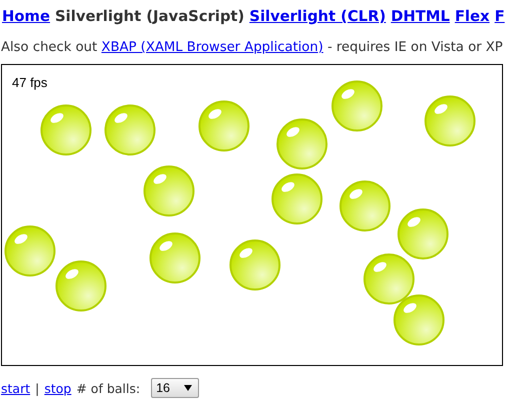 This screenshot has height=409, width=512. What do you see at coordinates (317, 19) in the screenshot?
I see `nav-link: Silverlight (CLR)` at bounding box center [317, 19].